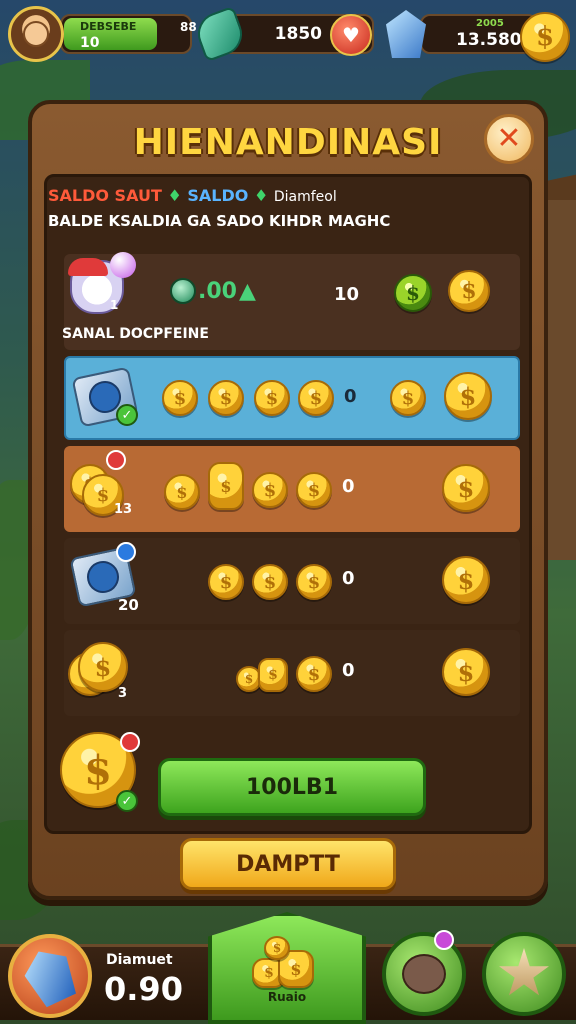 The width and height of the screenshot is (576, 1024). Describe the element at coordinates (219, 221) in the screenshot. I see `panel-subtitle: BALDE KSALDIA GA SADO KIHDR MAGHC` at that location.